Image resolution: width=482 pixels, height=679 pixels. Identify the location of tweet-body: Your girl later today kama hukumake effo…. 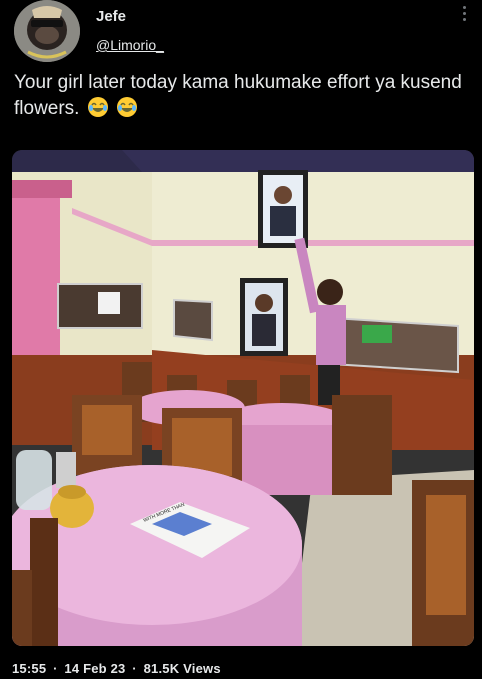
(238, 95).